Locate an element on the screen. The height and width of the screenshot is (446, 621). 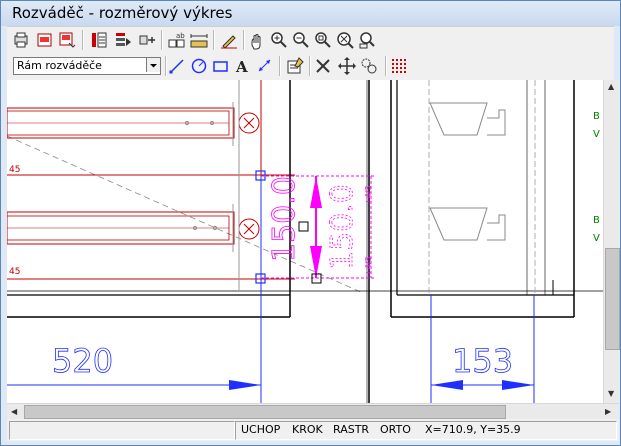
zoom-previous-icon is located at coordinates (367, 40).